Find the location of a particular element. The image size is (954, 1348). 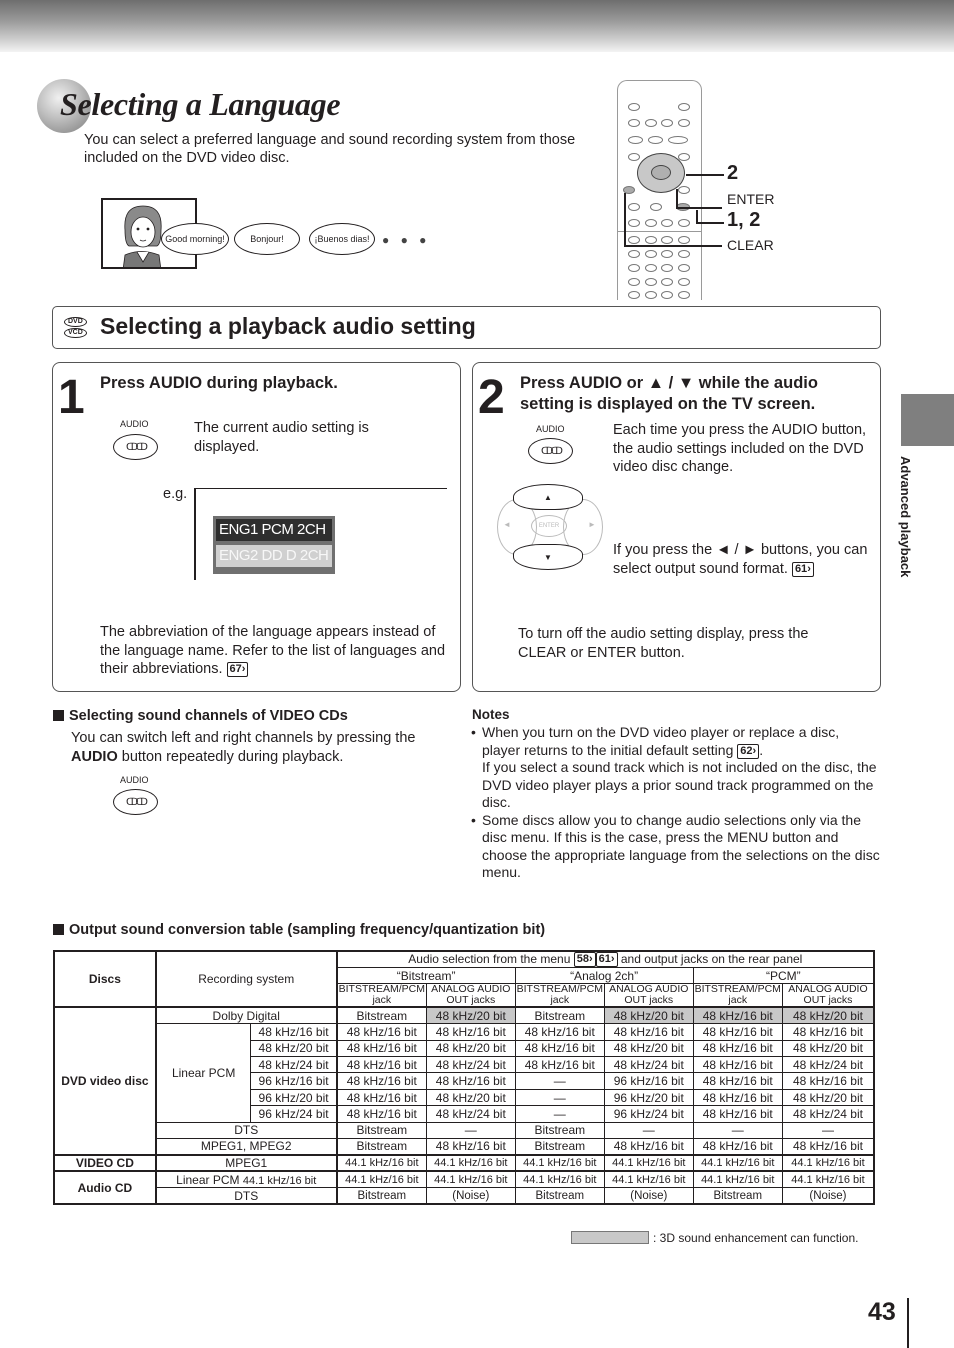

chapter-tab is located at coordinates (927, 420).